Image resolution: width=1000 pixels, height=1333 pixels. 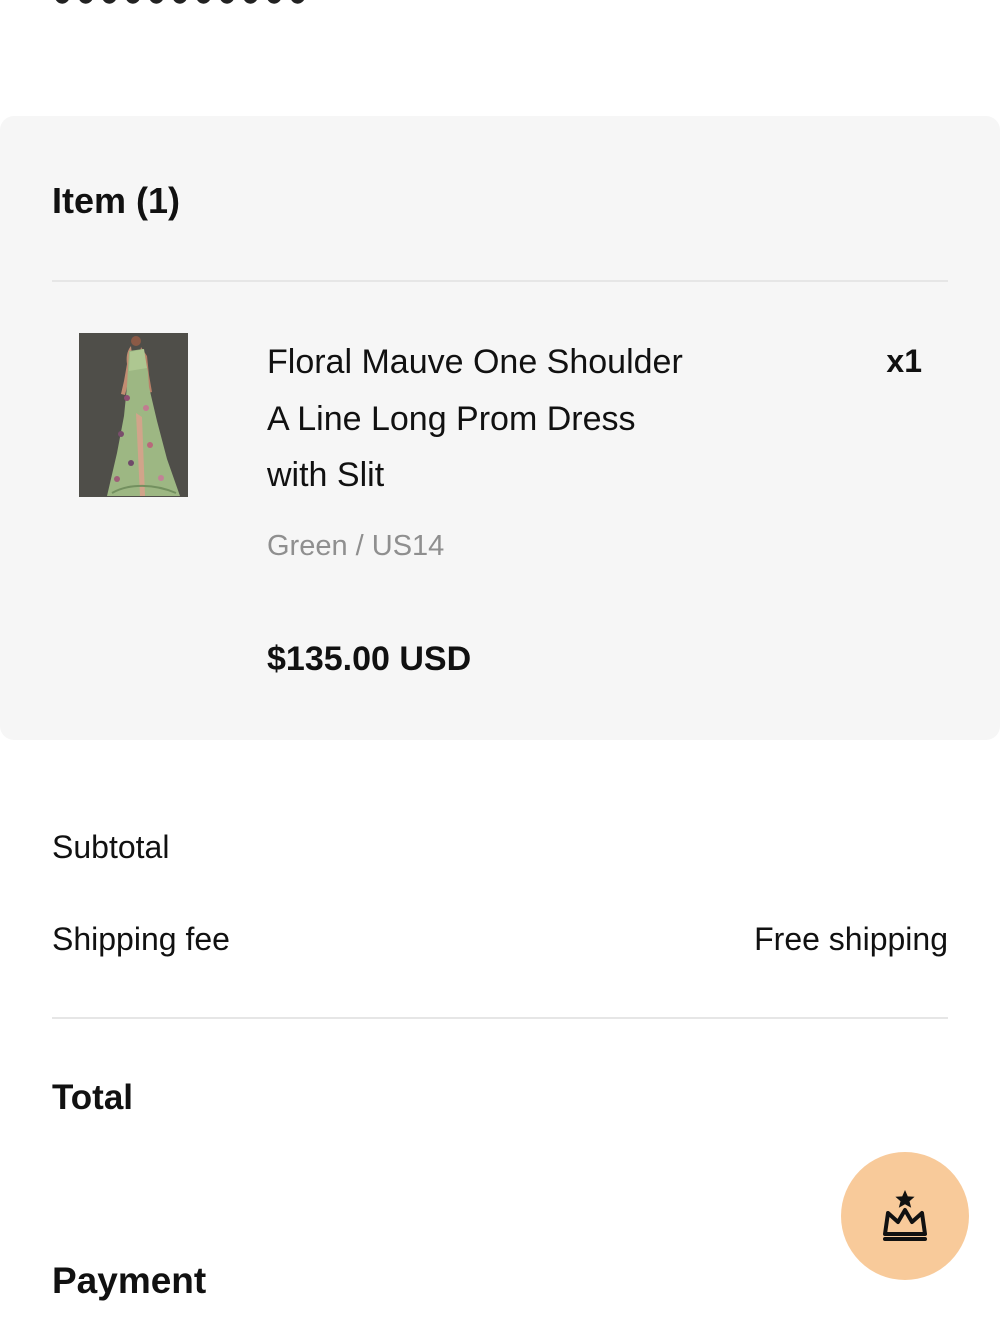 What do you see at coordinates (181, 7) in the screenshot?
I see `clipped-top-text: ●●●●●●●●●●●` at bounding box center [181, 7].